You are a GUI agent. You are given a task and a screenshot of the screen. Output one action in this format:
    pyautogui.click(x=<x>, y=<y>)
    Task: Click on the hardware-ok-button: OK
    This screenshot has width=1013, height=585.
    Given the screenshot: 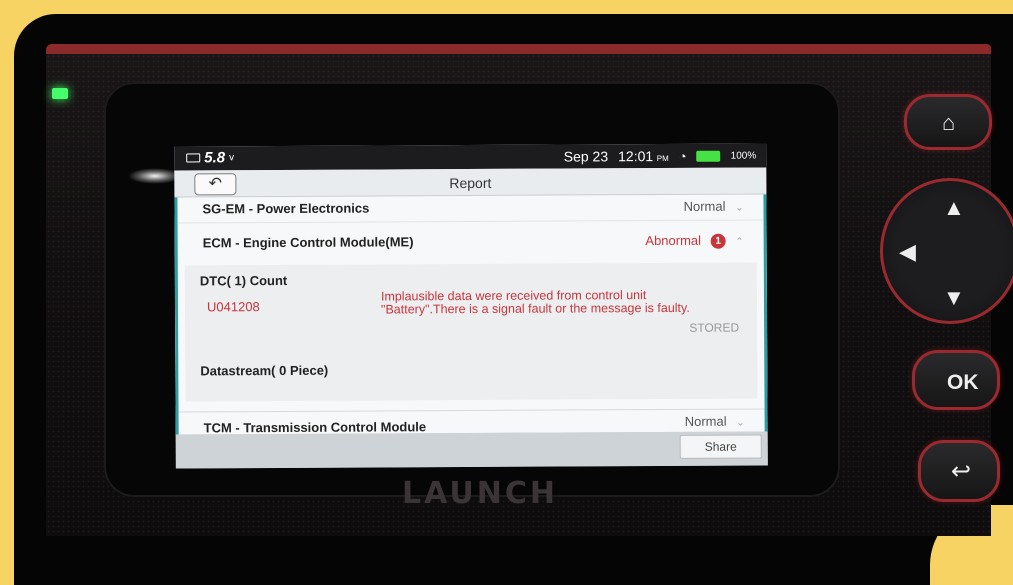 What is the action you would take?
    pyautogui.click(x=956, y=380)
    